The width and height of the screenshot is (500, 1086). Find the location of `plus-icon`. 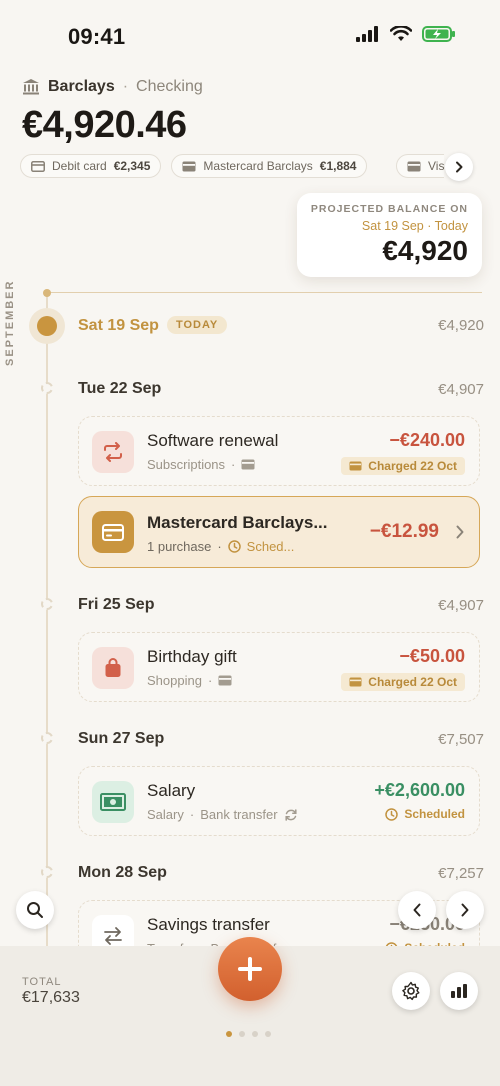

plus-icon is located at coordinates (250, 969).